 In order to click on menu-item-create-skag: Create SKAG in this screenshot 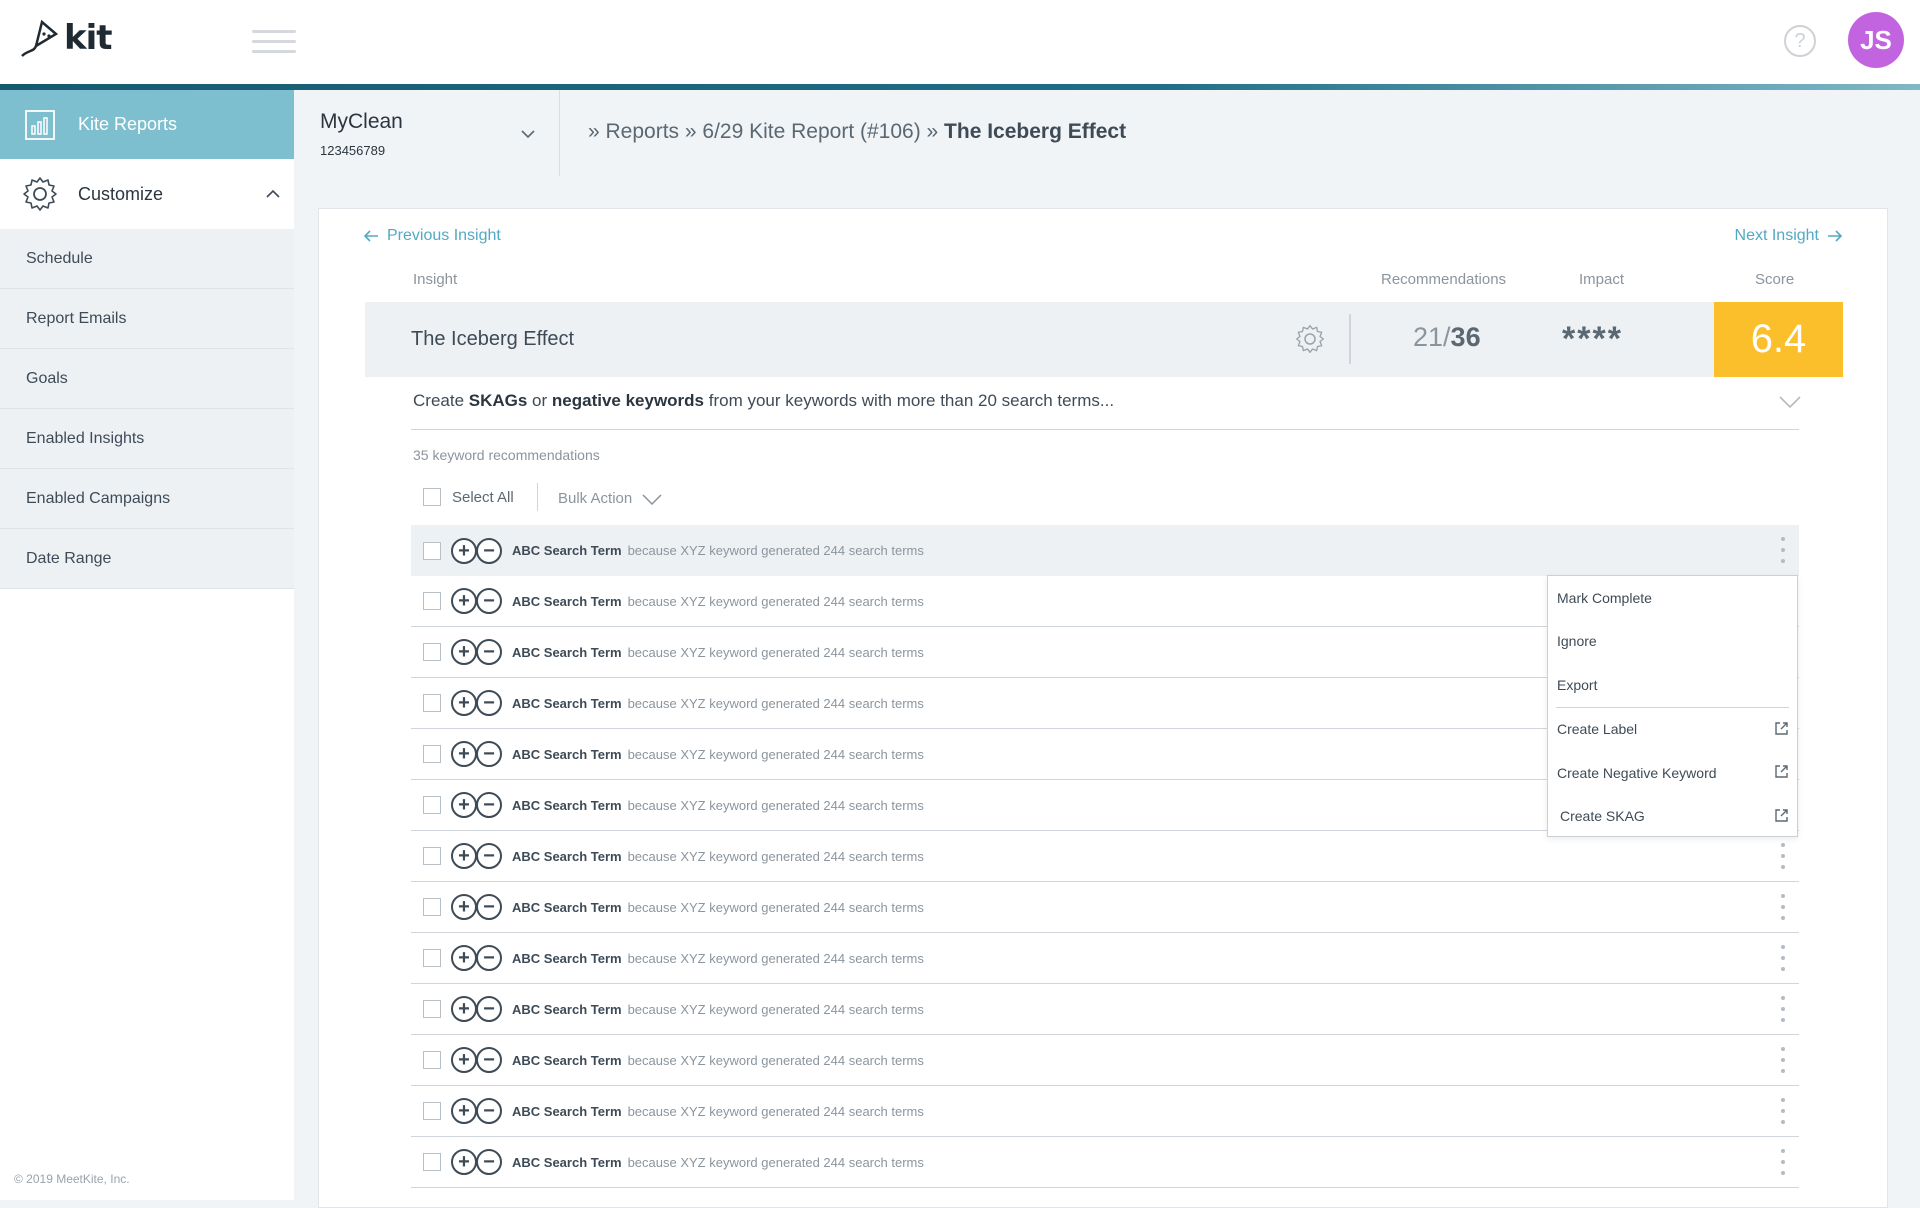, I will do `click(1672, 817)`.